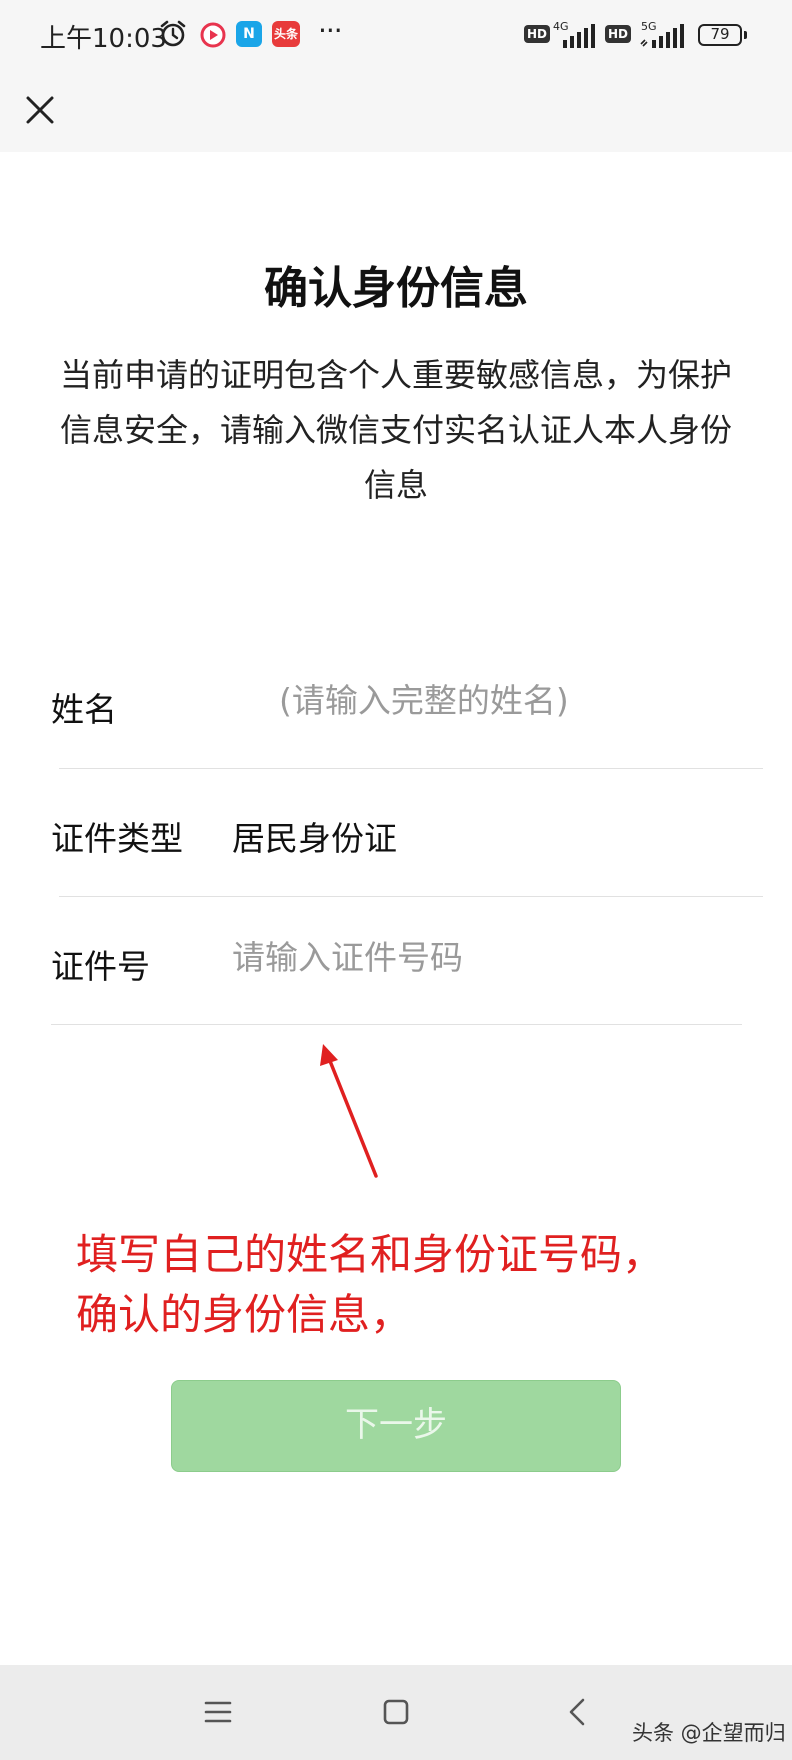  What do you see at coordinates (396, 288) in the screenshot?
I see `page-title: 确认身份信息` at bounding box center [396, 288].